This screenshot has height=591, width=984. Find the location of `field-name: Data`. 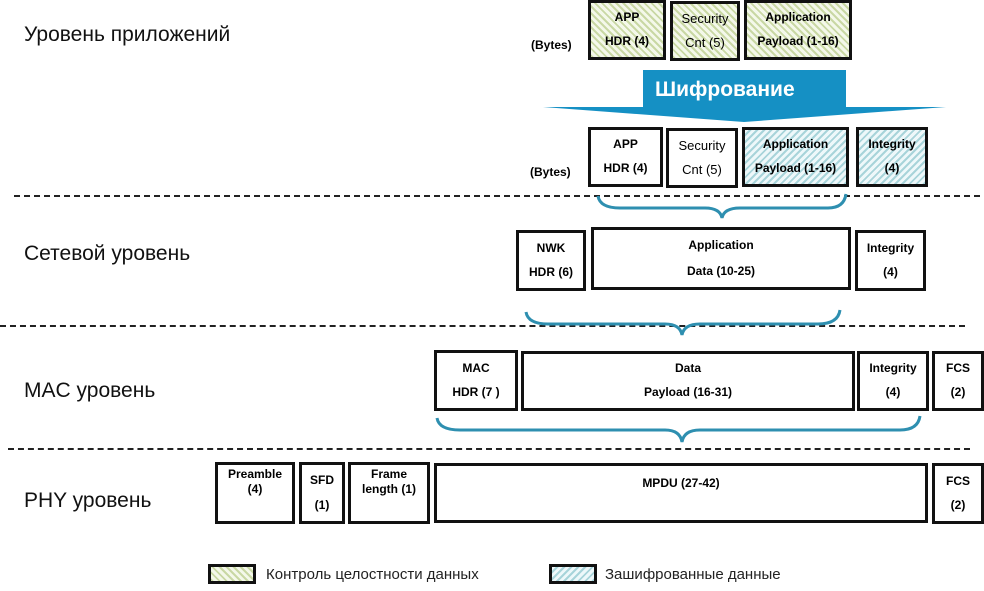

field-name: Data is located at coordinates (687, 368).